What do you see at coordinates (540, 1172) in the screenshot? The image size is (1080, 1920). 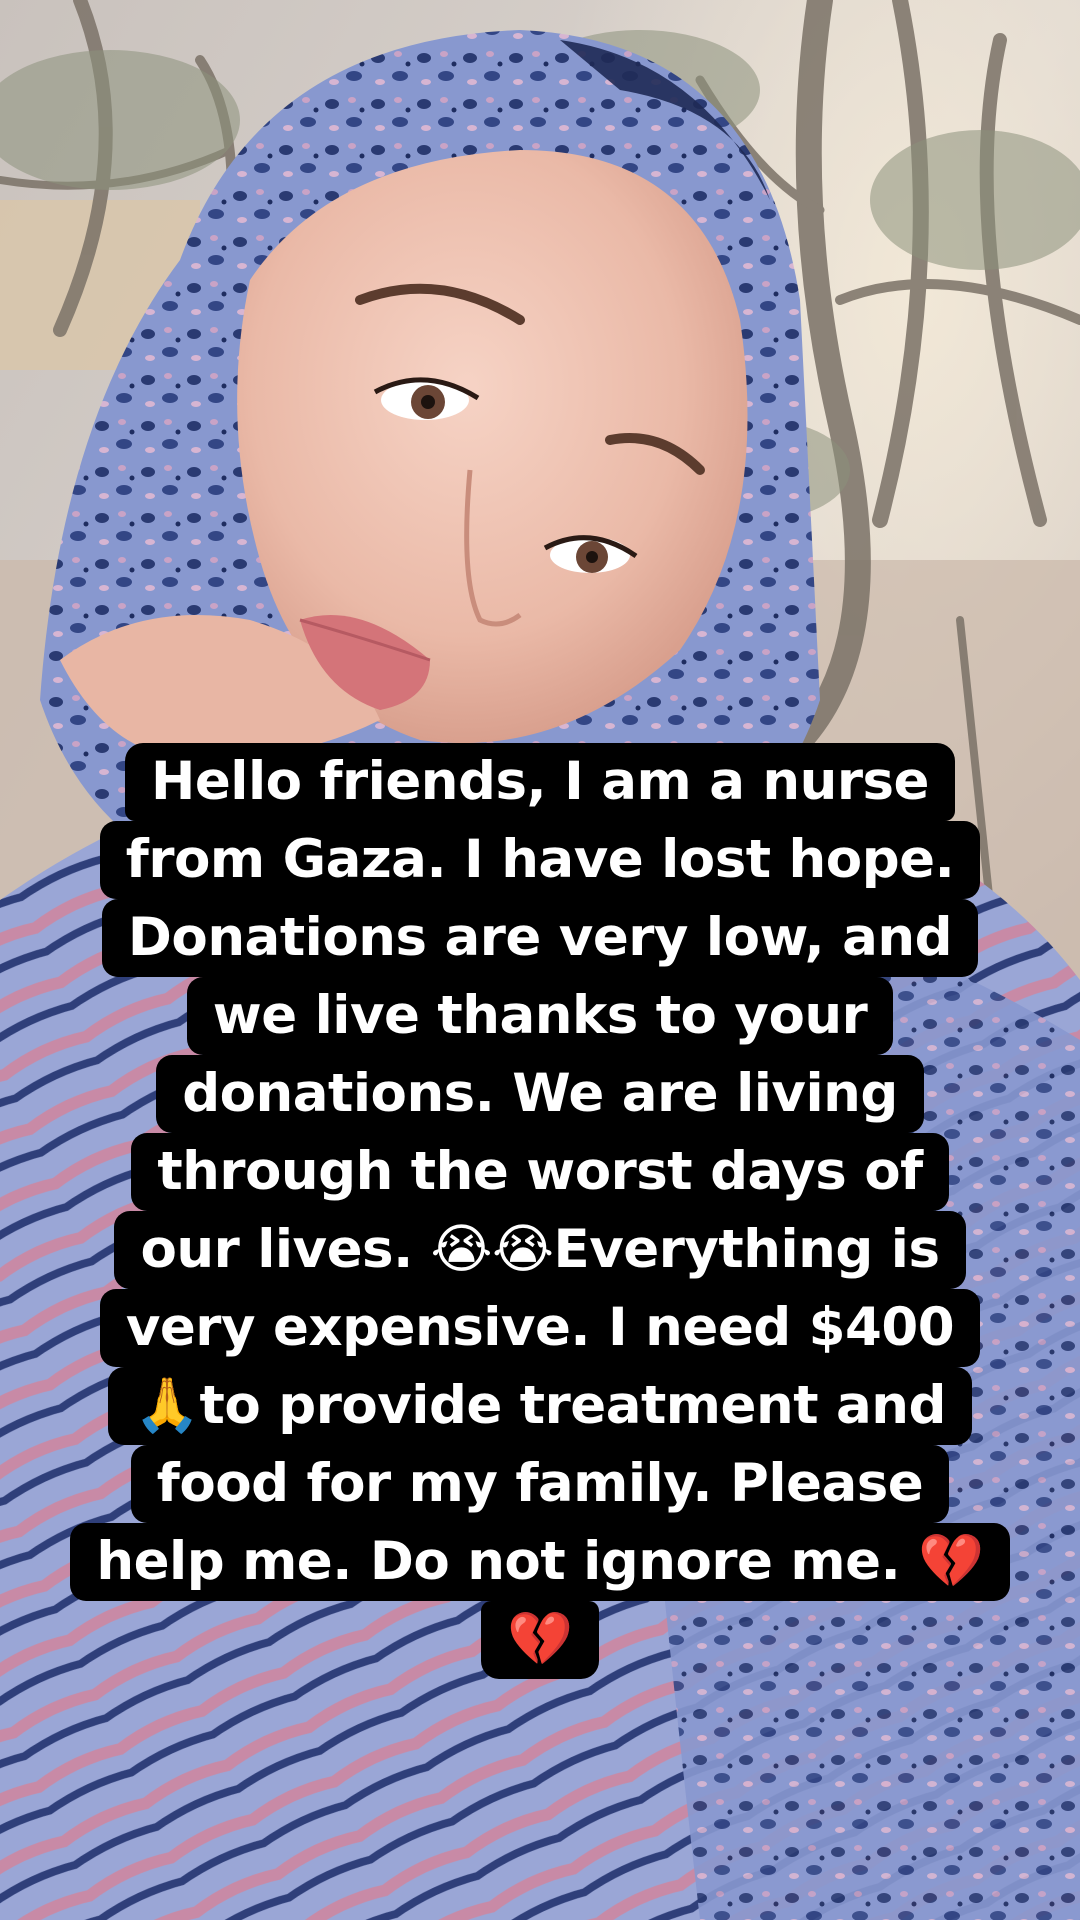 I see `caption-line: through the worst days of` at bounding box center [540, 1172].